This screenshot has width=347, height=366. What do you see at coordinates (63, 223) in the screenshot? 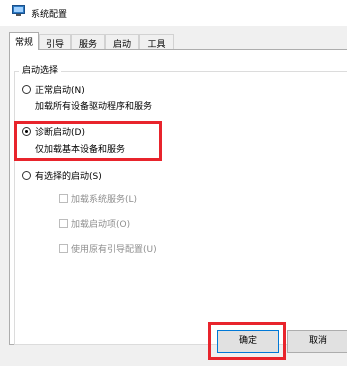
I see `load-startup-items-checkbox` at bounding box center [63, 223].